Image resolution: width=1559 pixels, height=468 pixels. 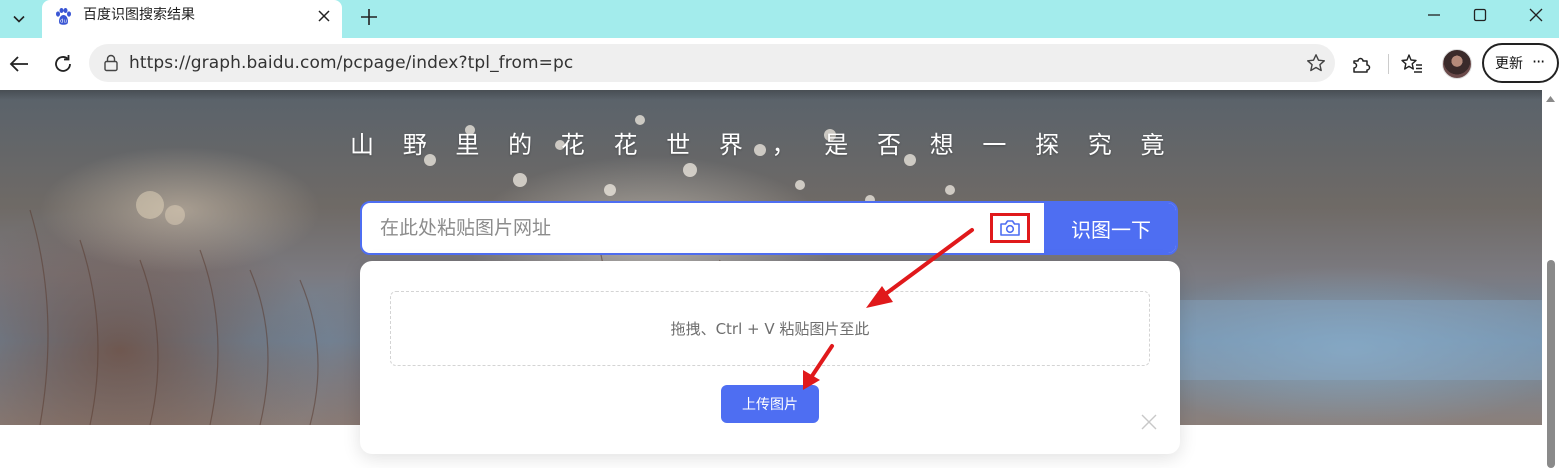 What do you see at coordinates (771, 95) in the screenshot?
I see `hero-top-fade` at bounding box center [771, 95].